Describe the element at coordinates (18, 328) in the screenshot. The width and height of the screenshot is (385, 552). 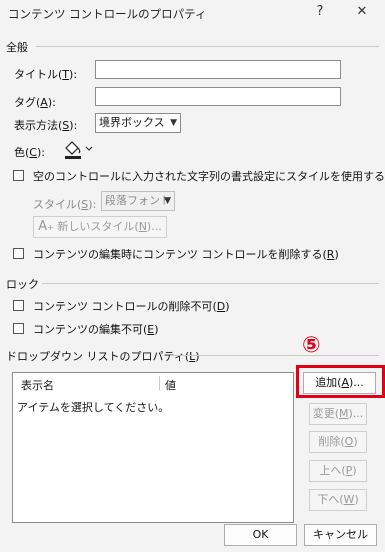
I see `no-edit-checkbox` at that location.